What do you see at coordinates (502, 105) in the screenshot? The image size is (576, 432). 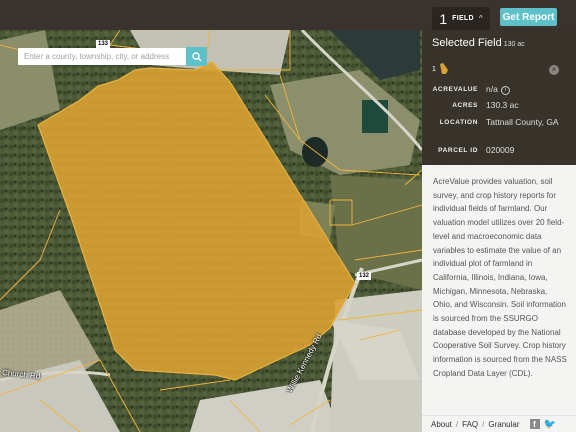 I see `attr-value-acres: 130.3 ac` at bounding box center [502, 105].